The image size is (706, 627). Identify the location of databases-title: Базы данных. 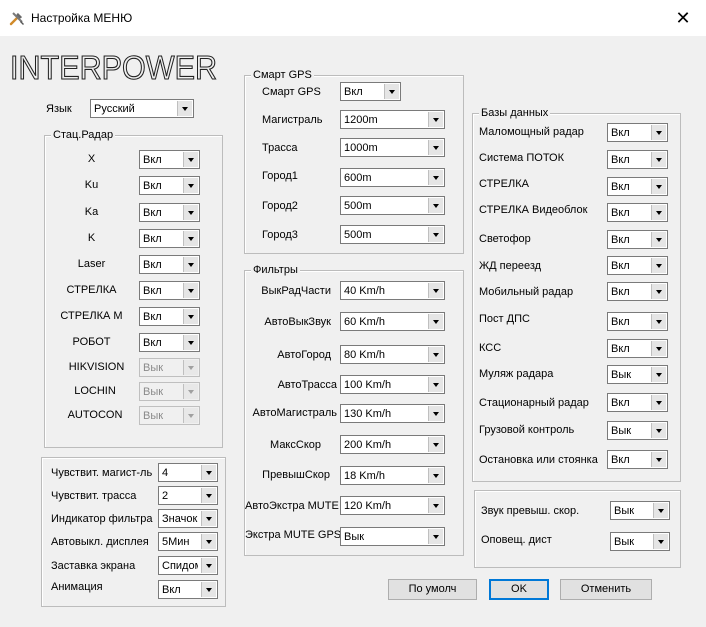
(515, 113).